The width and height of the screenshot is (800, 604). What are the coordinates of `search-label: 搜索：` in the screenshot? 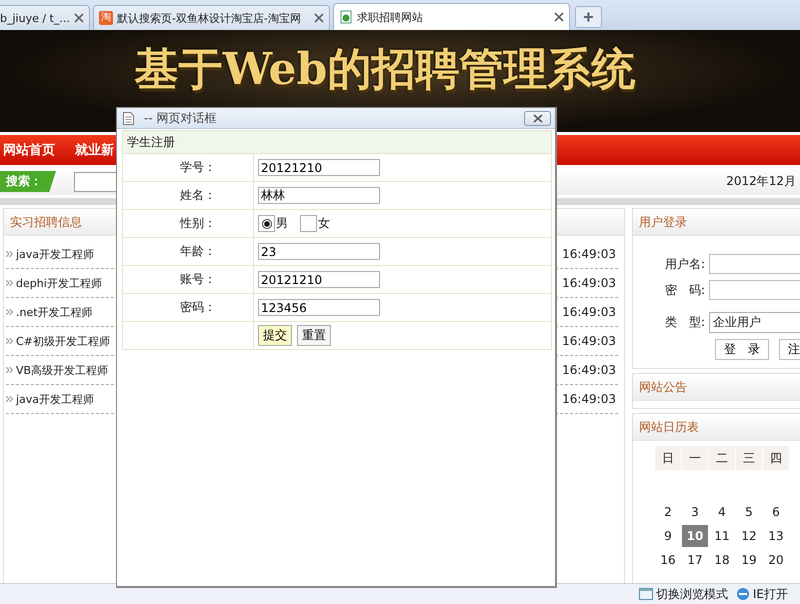 It's located at (28, 181).